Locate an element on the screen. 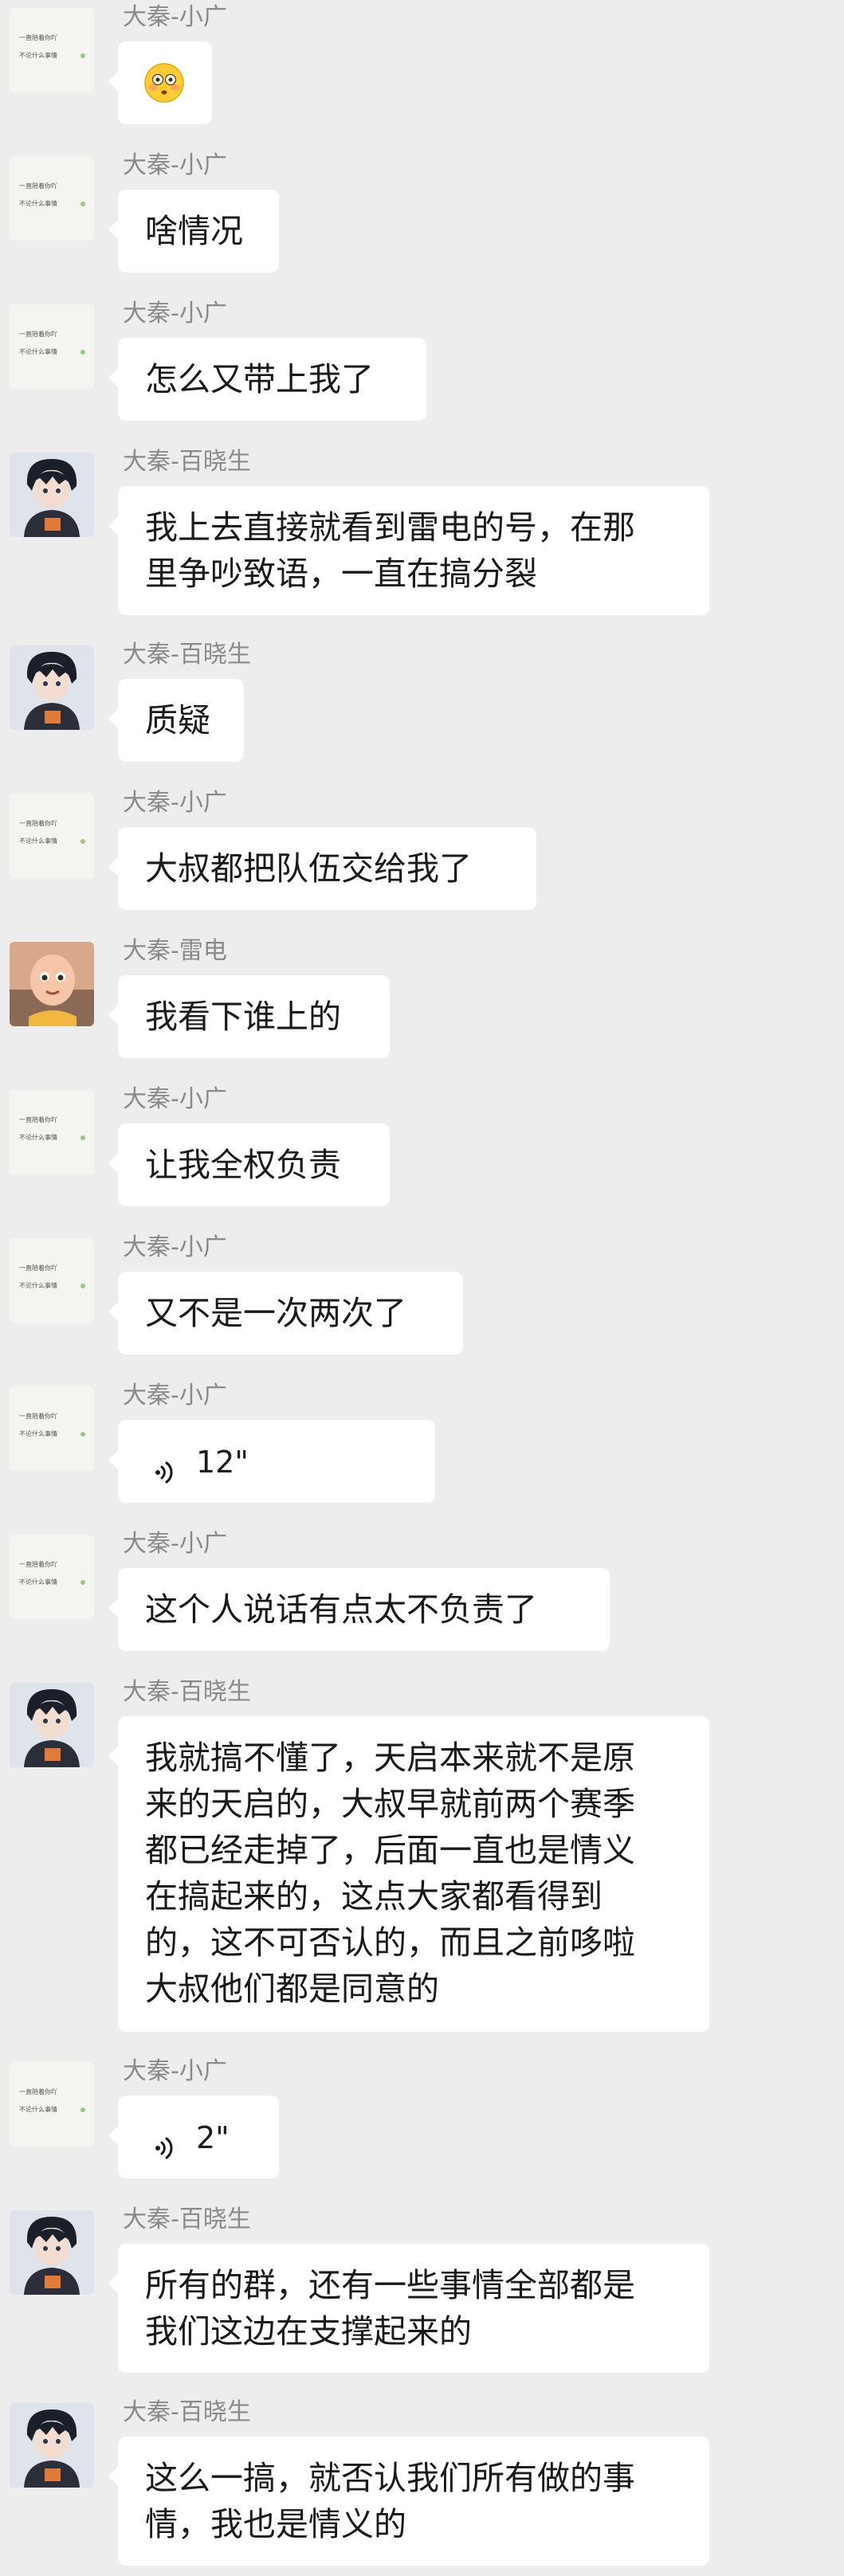 Image resolution: width=844 pixels, height=2576 pixels. message-text: 质疑 is located at coordinates (177, 720).